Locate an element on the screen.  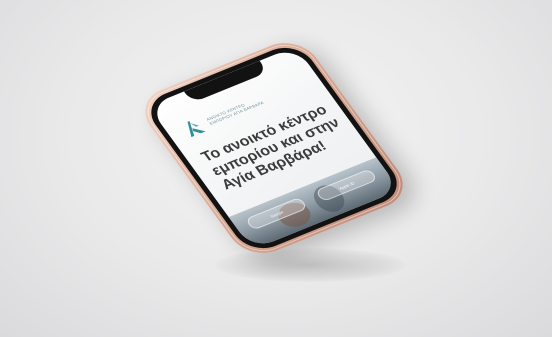
logo-text: ΑΝΟΙΚΤΟ ΚΕΝΤΡΟ ΕΜΠΟΡΙΟΥ ΑΓΙΑ ΒΑΡΒΑΡΑ is located at coordinates (235, 113).